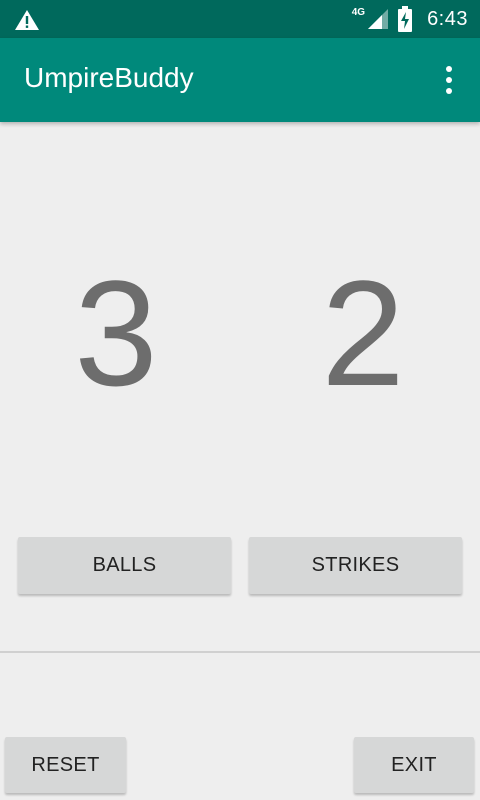 The width and height of the screenshot is (480, 800). I want to click on status-bar: 4G 6:43, so click(240, 19).